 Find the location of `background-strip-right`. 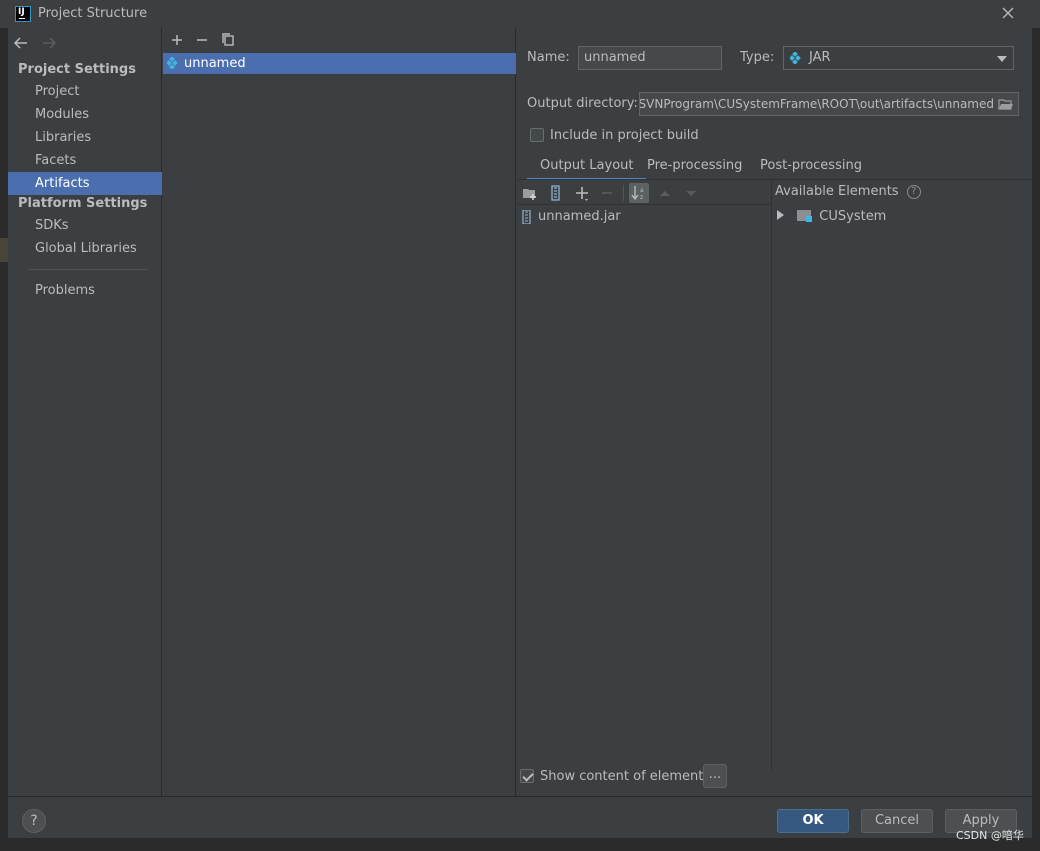

background-strip-right is located at coordinates (1036, 433).